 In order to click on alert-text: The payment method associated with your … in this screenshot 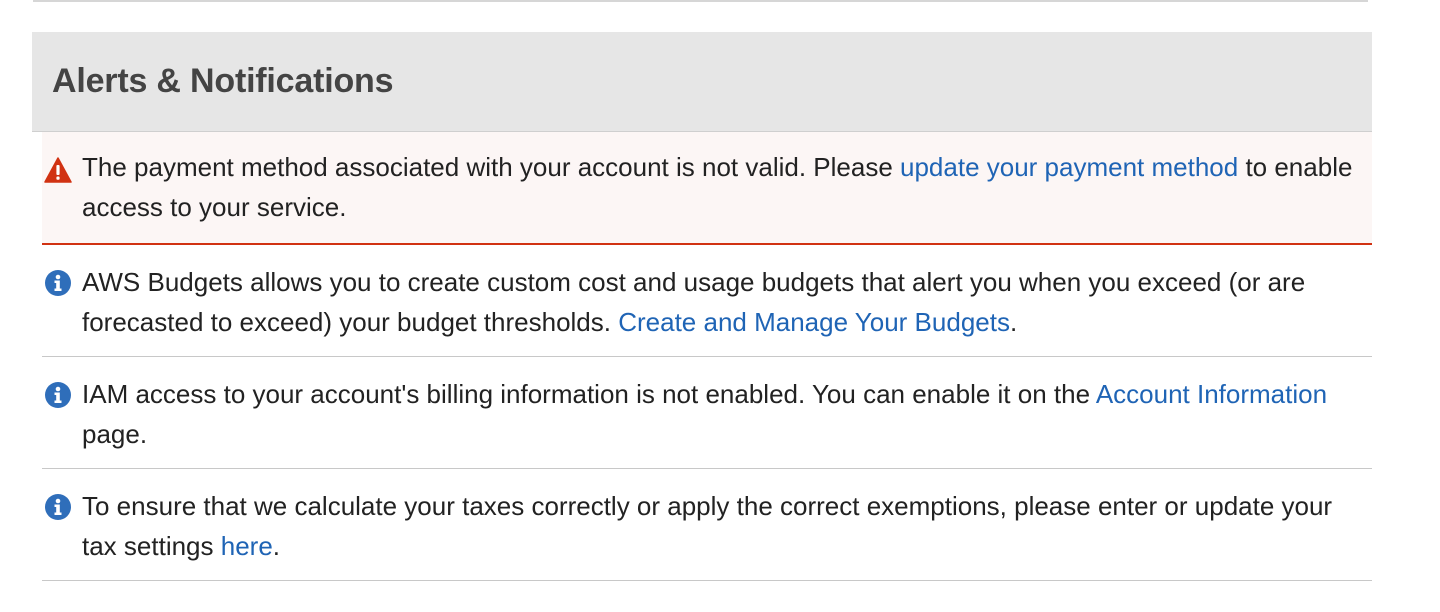, I will do `click(491, 167)`.